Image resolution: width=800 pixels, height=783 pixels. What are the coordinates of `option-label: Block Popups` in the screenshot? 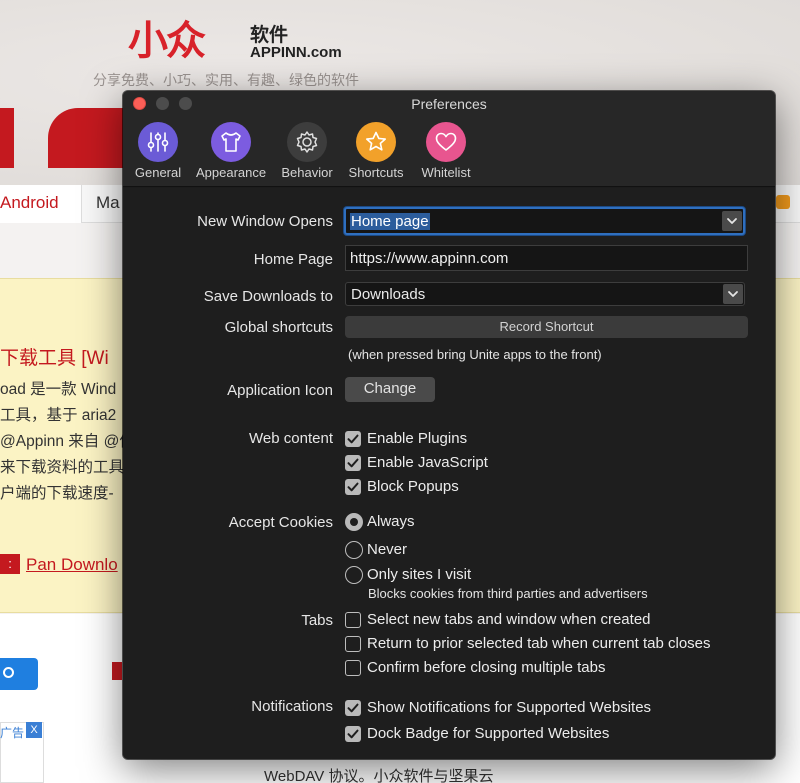 It's located at (413, 486).